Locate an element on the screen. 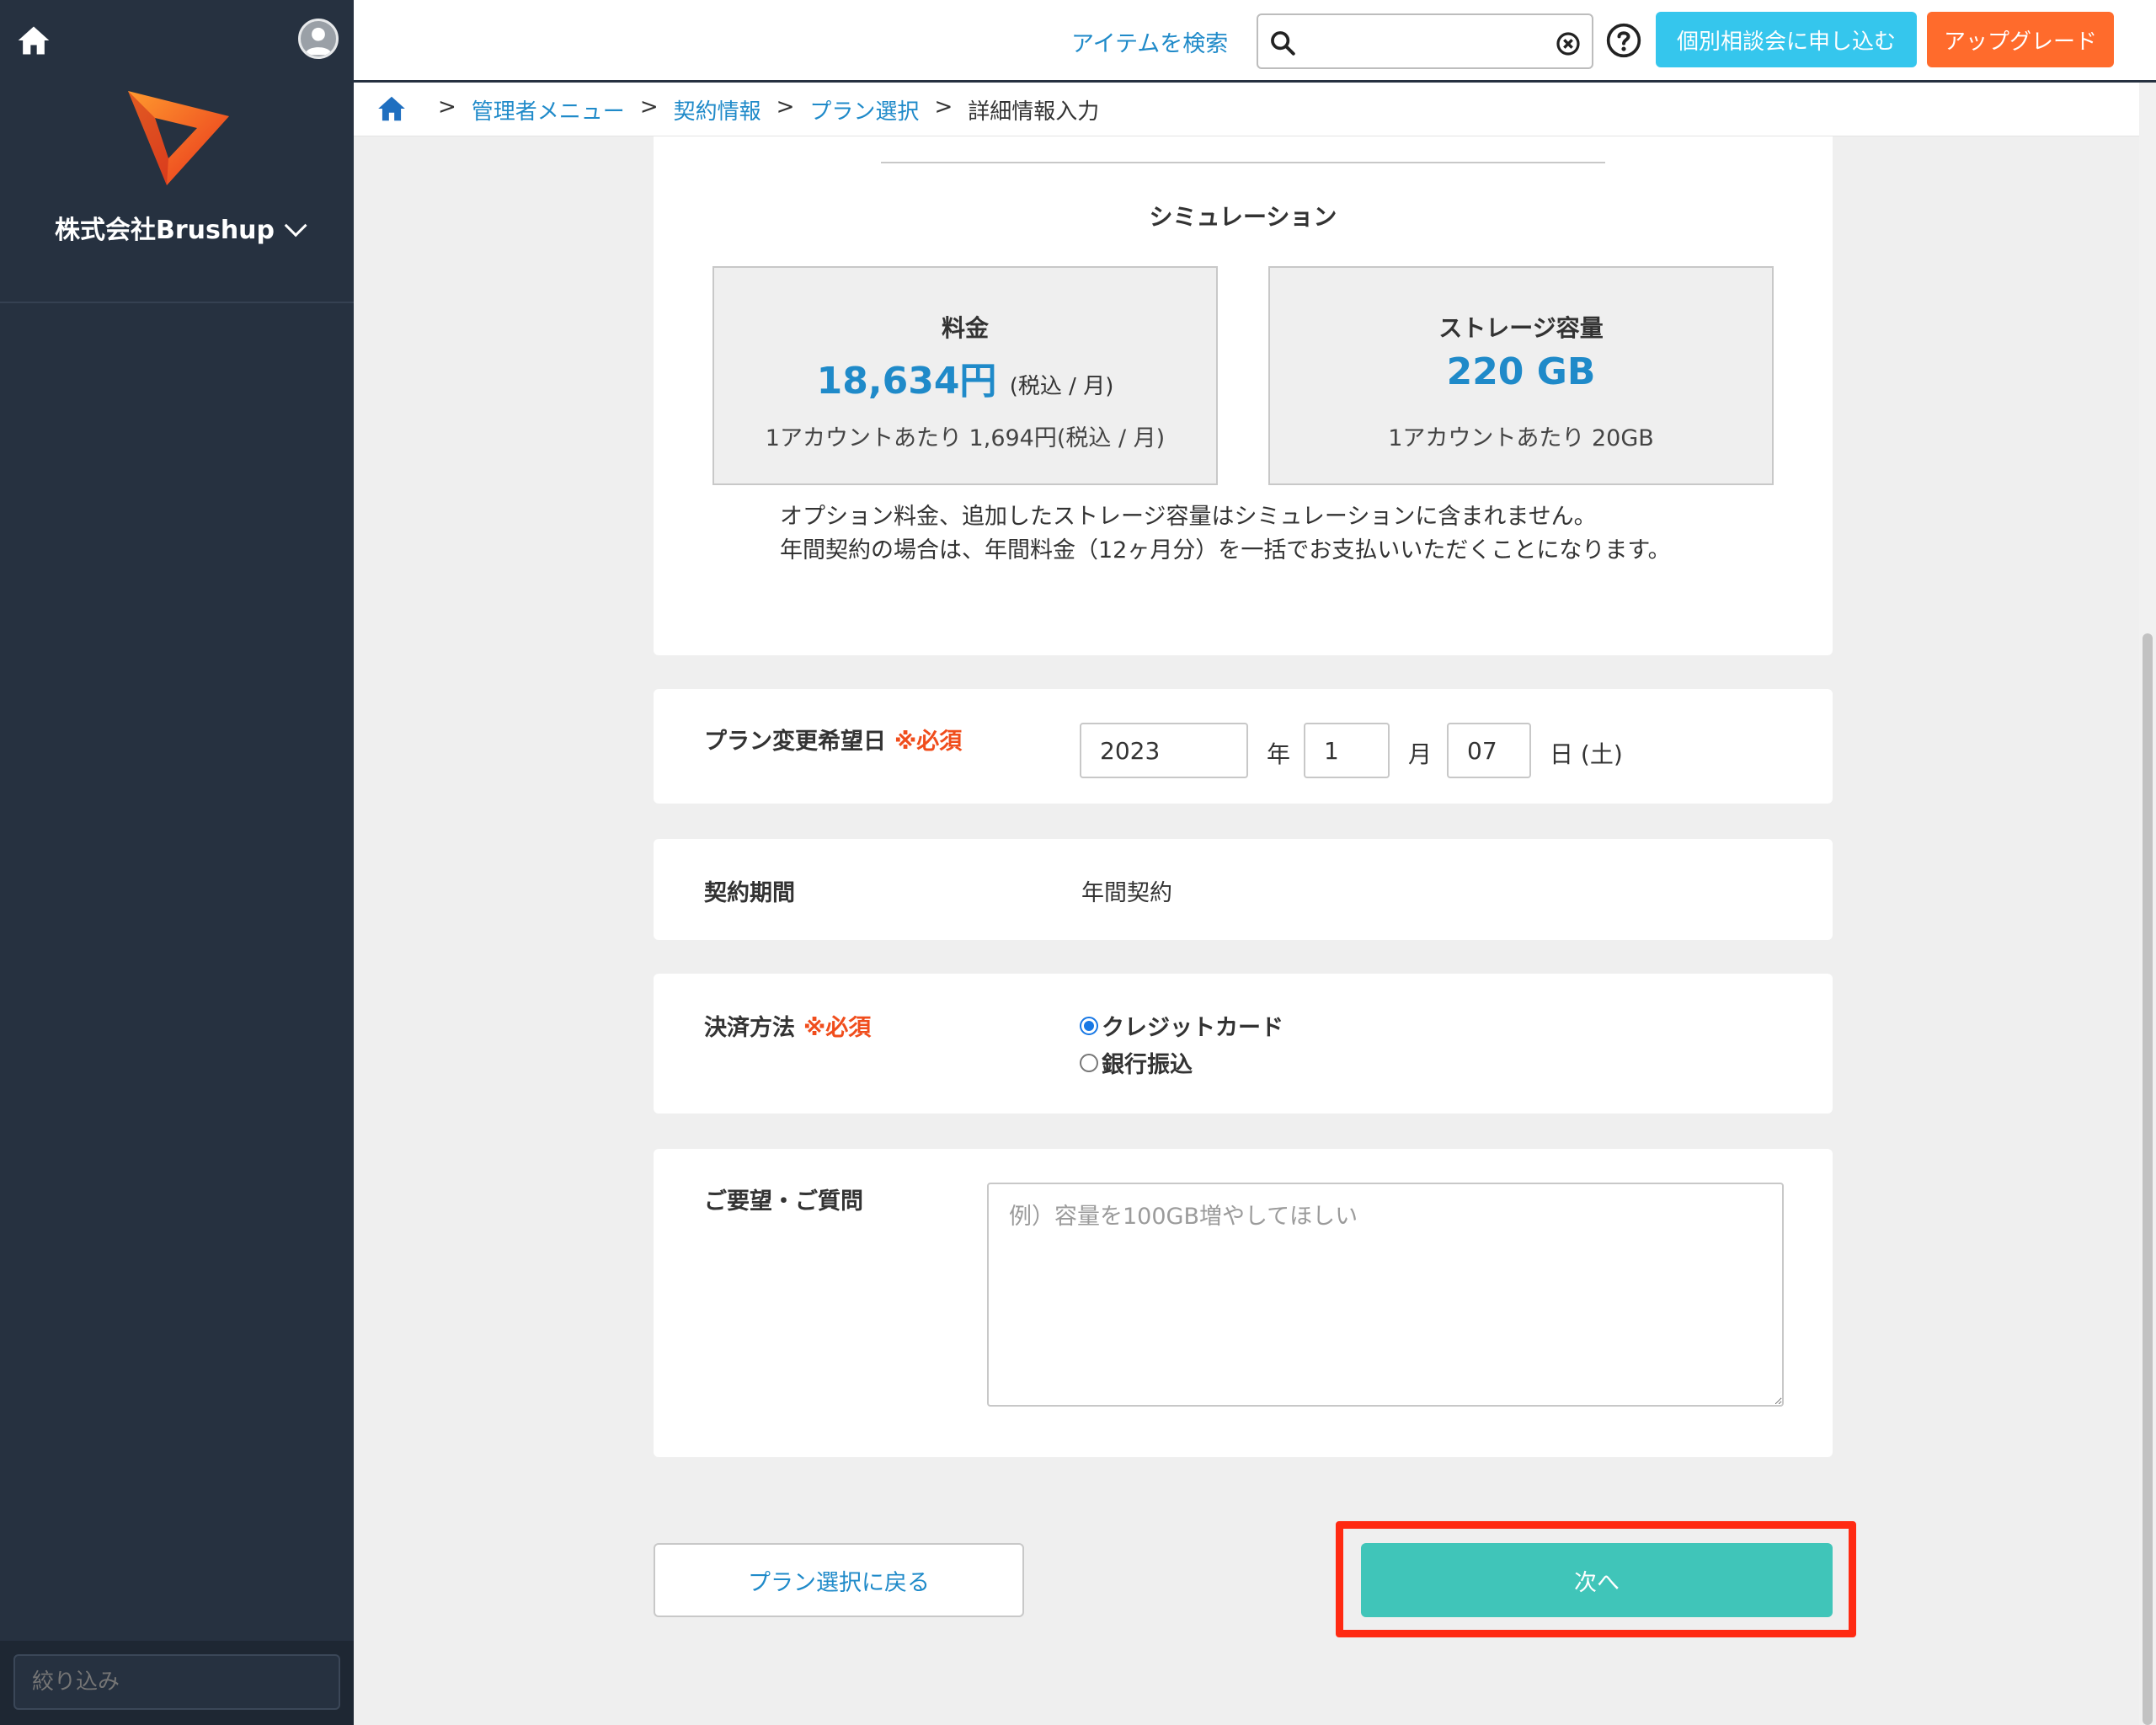 Image resolution: width=2156 pixels, height=1725 pixels. request-card: ご要望・ご質問 is located at coordinates (1243, 1303).